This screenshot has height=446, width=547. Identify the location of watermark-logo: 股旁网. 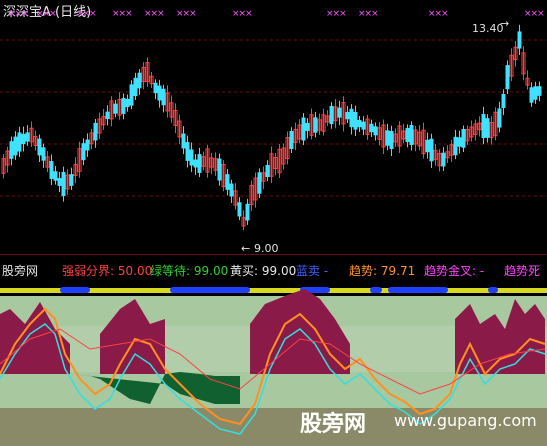
(333, 424).